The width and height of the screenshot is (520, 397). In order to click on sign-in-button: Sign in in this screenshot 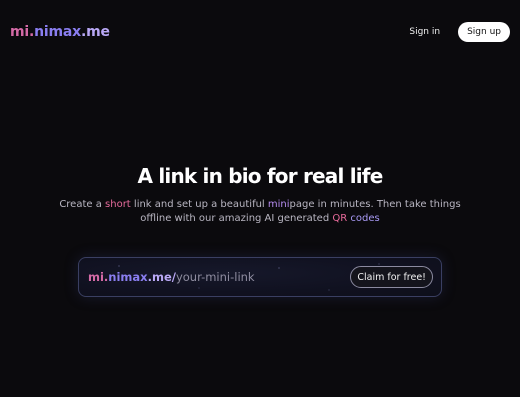, I will do `click(424, 32)`.